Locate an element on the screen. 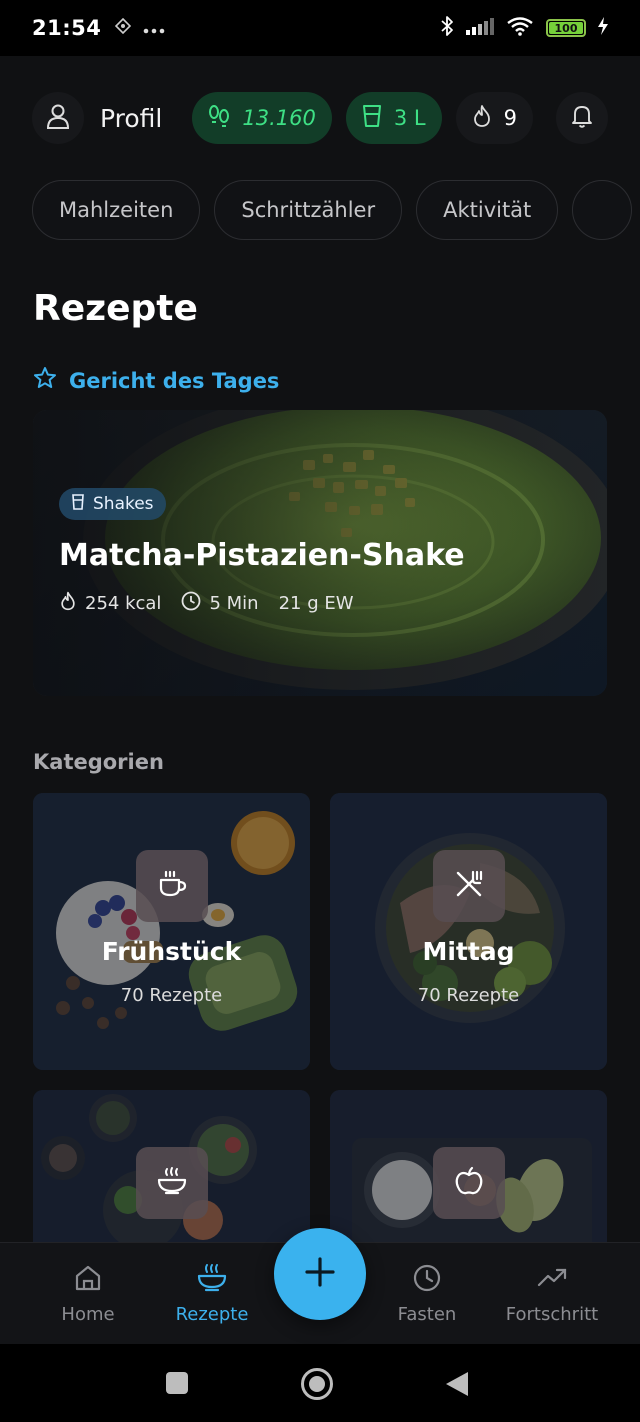  nav-recipes-label: Rezepte is located at coordinates (212, 1314).